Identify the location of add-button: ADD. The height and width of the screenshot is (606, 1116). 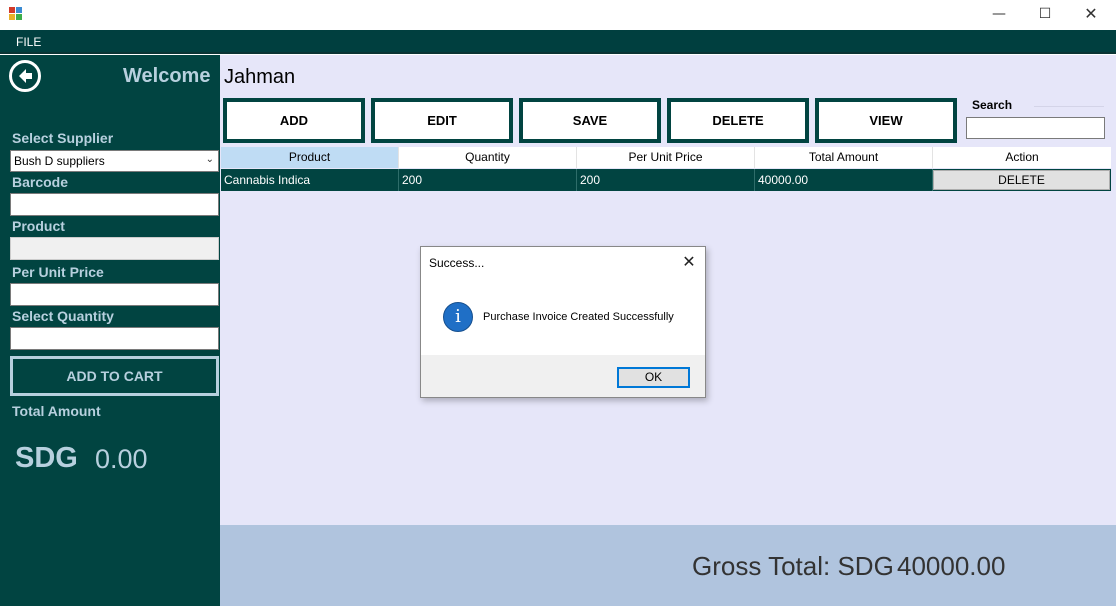
(294, 120).